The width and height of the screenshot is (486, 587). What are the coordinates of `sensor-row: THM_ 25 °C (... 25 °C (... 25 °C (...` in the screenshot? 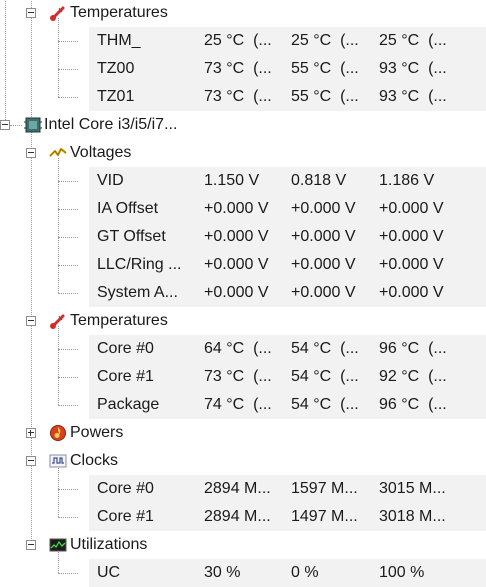 It's located at (287, 41).